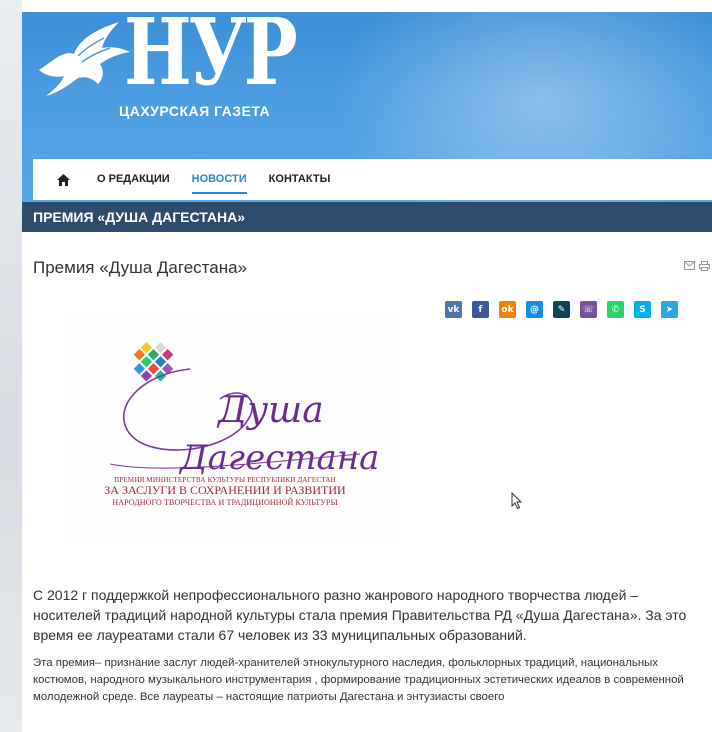 The image size is (712, 732). I want to click on left-margin, so click(11, 366).